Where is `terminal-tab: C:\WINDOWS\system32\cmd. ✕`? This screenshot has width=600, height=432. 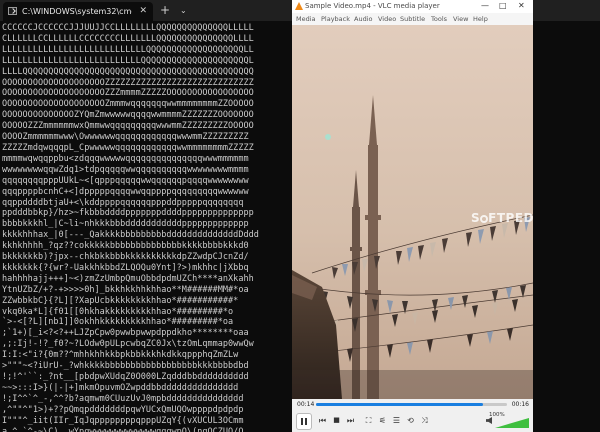 terminal-tab: C:\WINDOWS\system32\cmd. ✕ is located at coordinates (78, 11).